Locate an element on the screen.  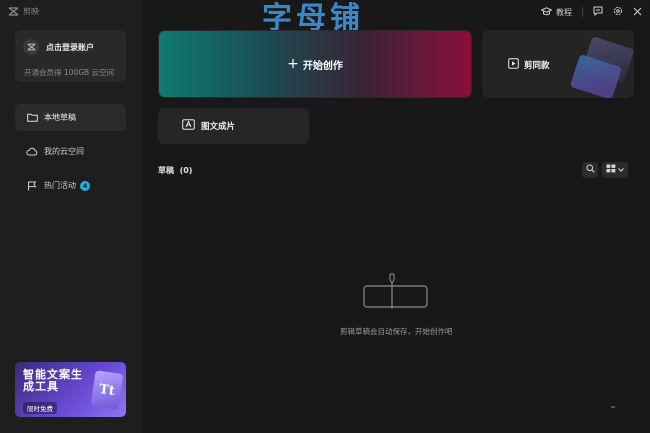
promo-title: 智能文案生成工具 is located at coordinates (53, 380).